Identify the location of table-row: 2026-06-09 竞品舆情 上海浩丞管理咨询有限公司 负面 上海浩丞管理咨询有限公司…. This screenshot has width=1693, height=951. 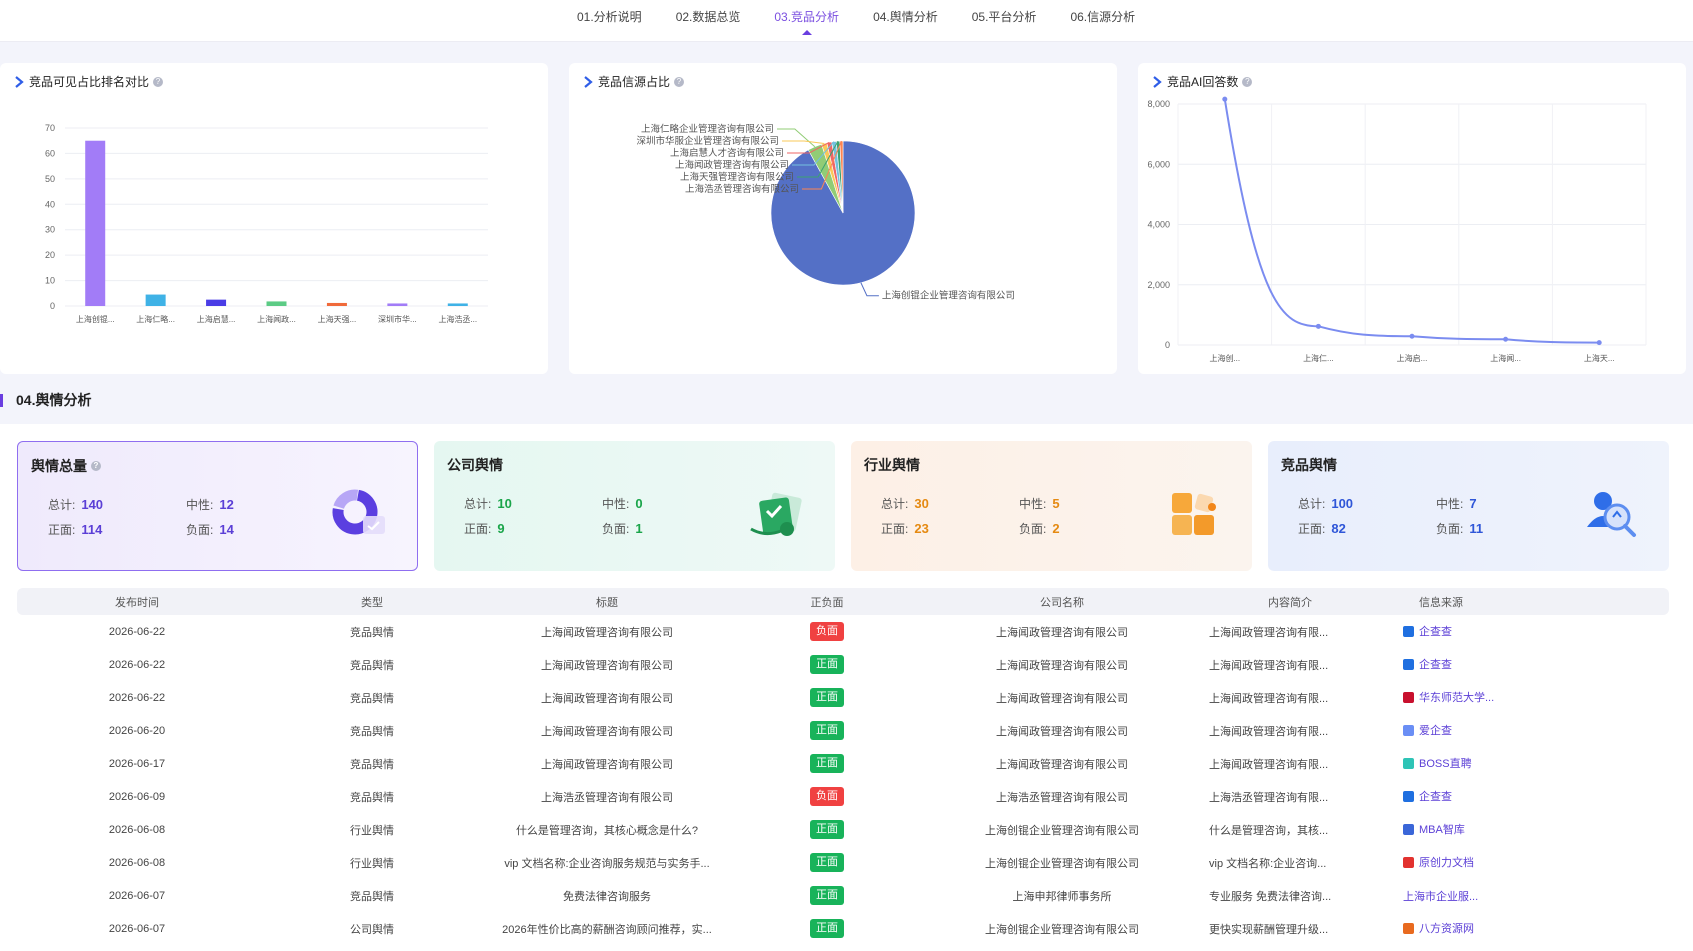
(843, 796).